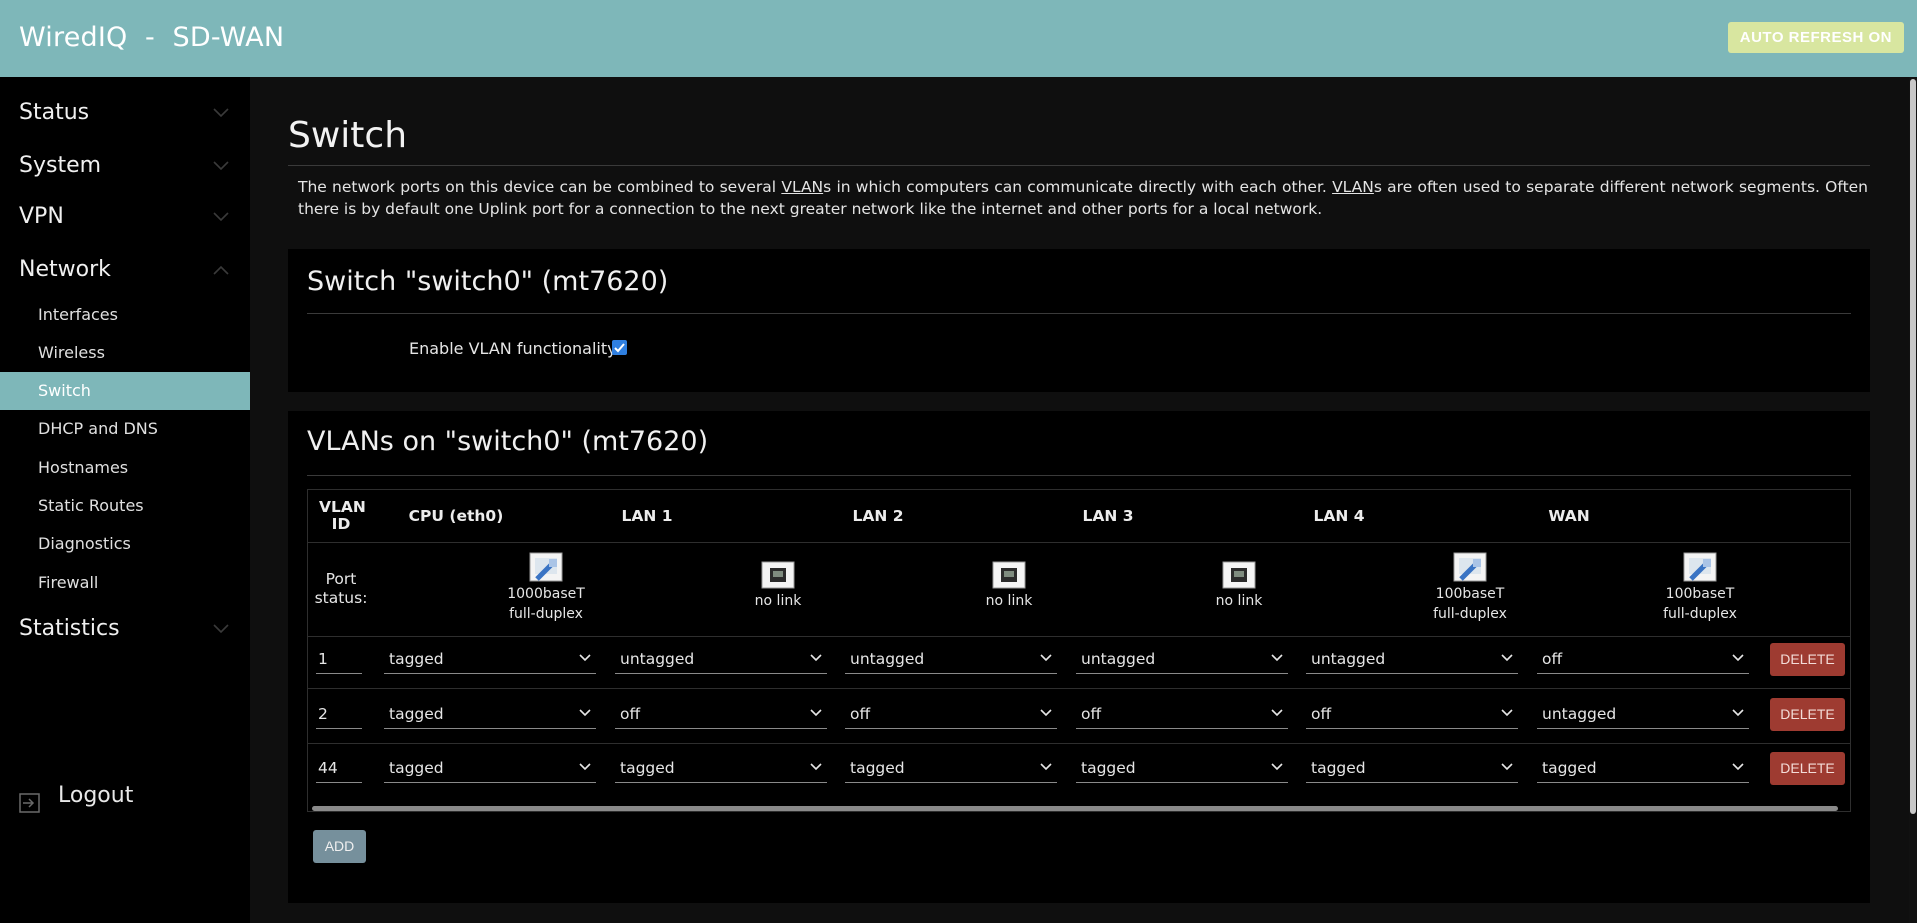 The height and width of the screenshot is (923, 1917). What do you see at coordinates (1239, 601) in the screenshot?
I see `port-speed: no link` at bounding box center [1239, 601].